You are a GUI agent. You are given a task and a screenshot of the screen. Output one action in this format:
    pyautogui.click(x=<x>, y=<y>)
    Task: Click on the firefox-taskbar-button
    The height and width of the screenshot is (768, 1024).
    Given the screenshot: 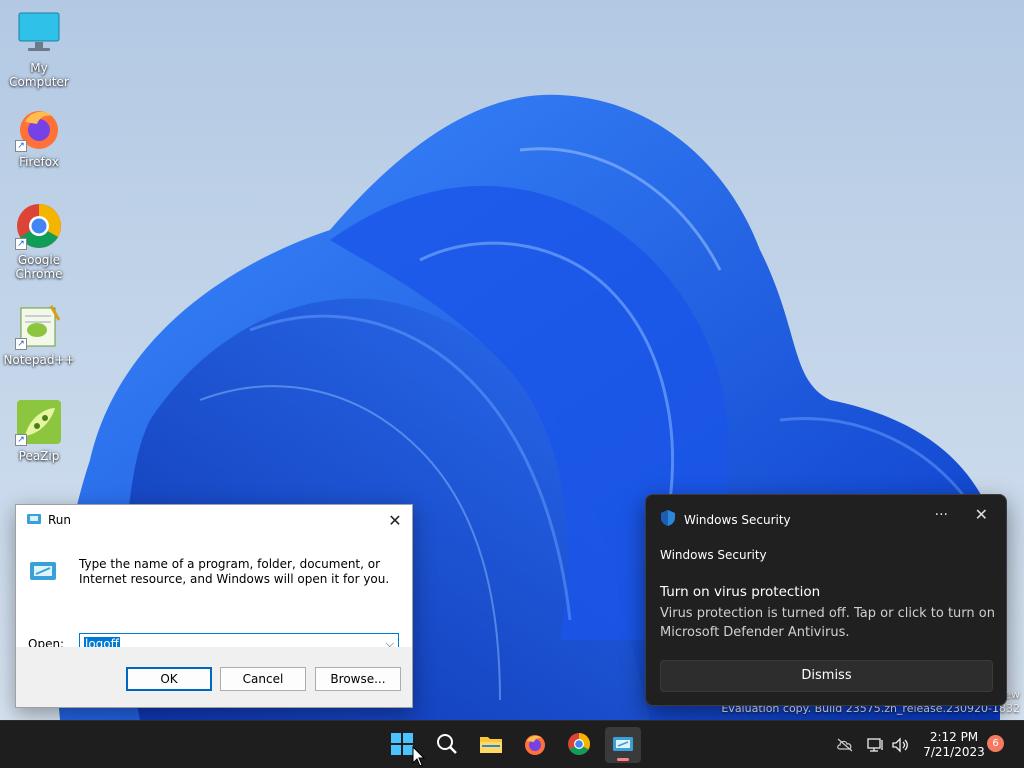 What is the action you would take?
    pyautogui.click(x=535, y=745)
    